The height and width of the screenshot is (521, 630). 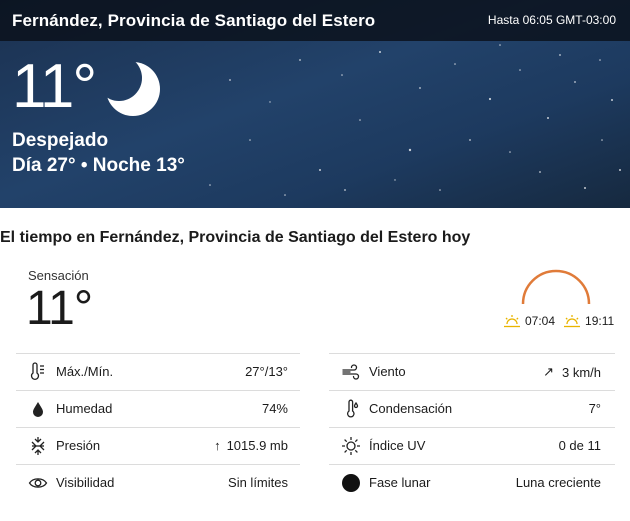 What do you see at coordinates (540, 321) in the screenshot?
I see `sunrise-time: 07:04` at bounding box center [540, 321].